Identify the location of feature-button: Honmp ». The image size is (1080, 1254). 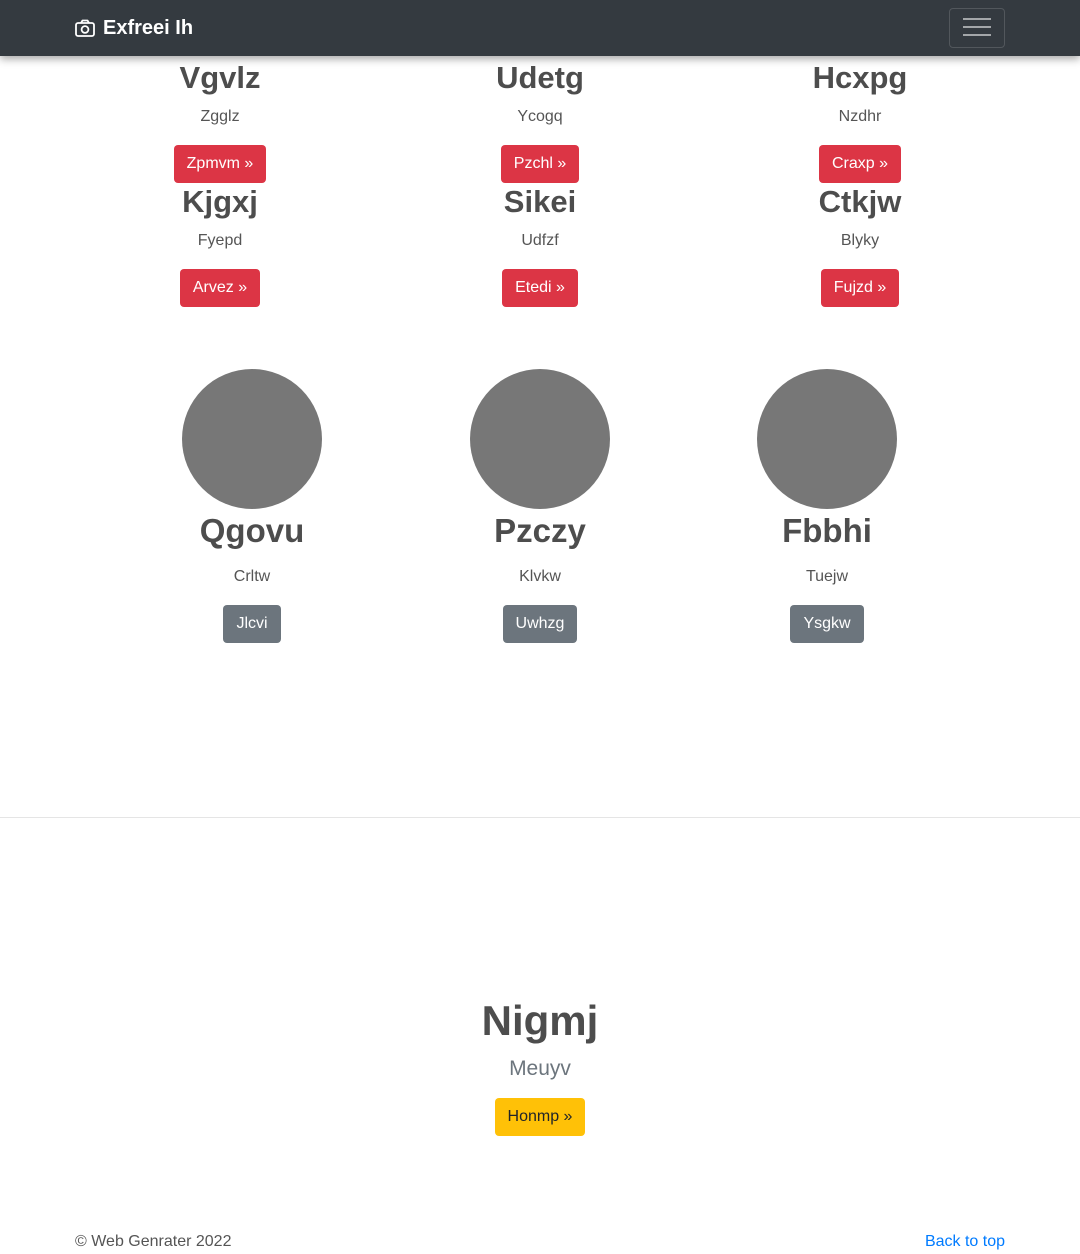
(540, 1117).